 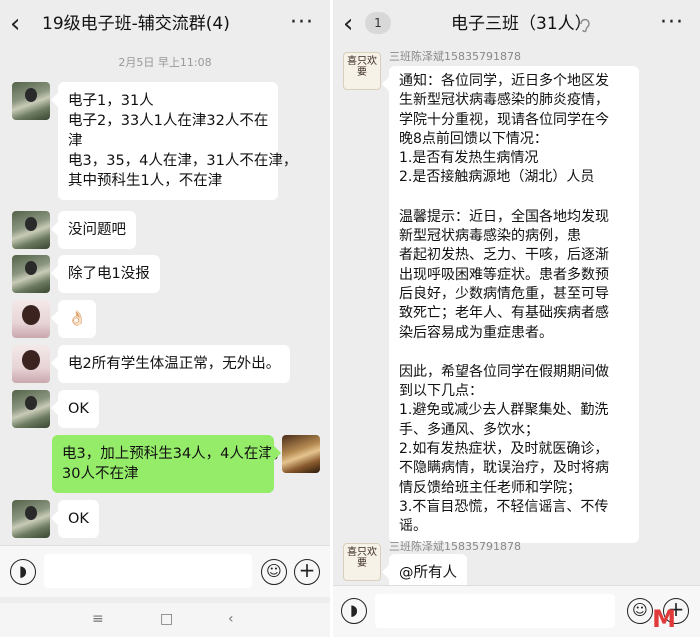 I want to click on message-text: 电子1，31人, so click(x=111, y=101).